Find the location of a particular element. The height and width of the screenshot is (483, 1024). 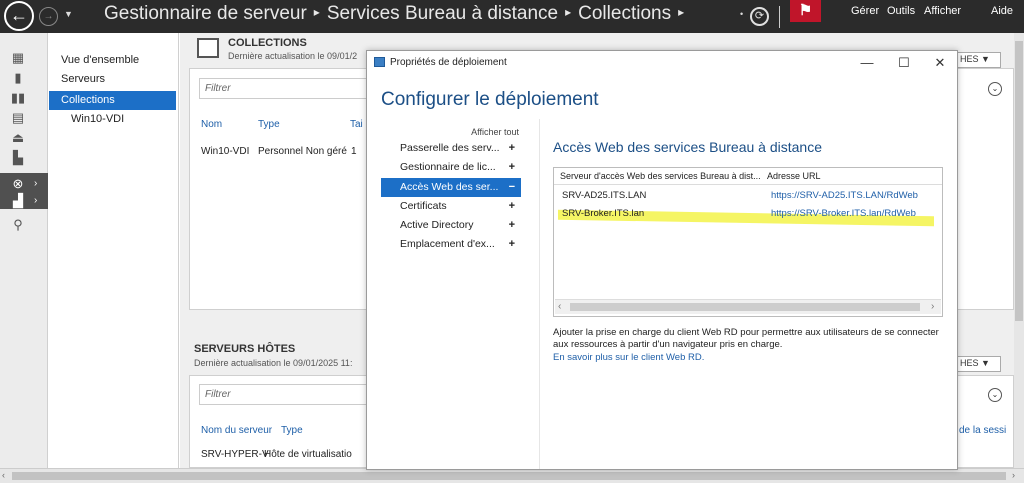

menu-aide: Aide is located at coordinates (1002, 11).